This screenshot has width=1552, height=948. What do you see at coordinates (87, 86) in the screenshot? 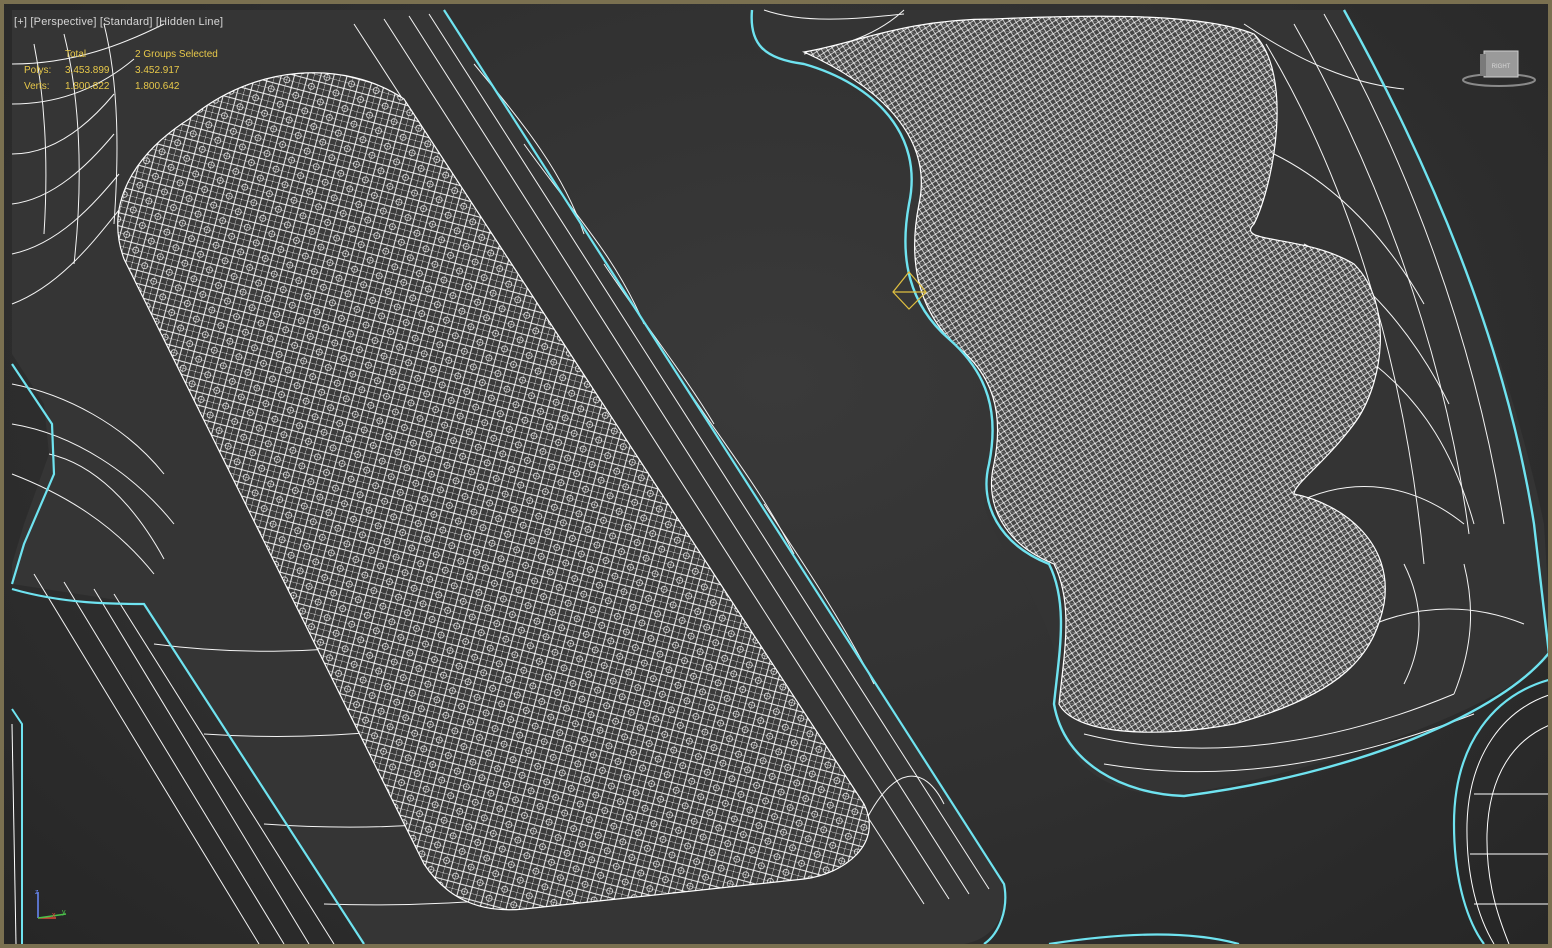
I see `stats-verts-total: 1.800.822` at bounding box center [87, 86].